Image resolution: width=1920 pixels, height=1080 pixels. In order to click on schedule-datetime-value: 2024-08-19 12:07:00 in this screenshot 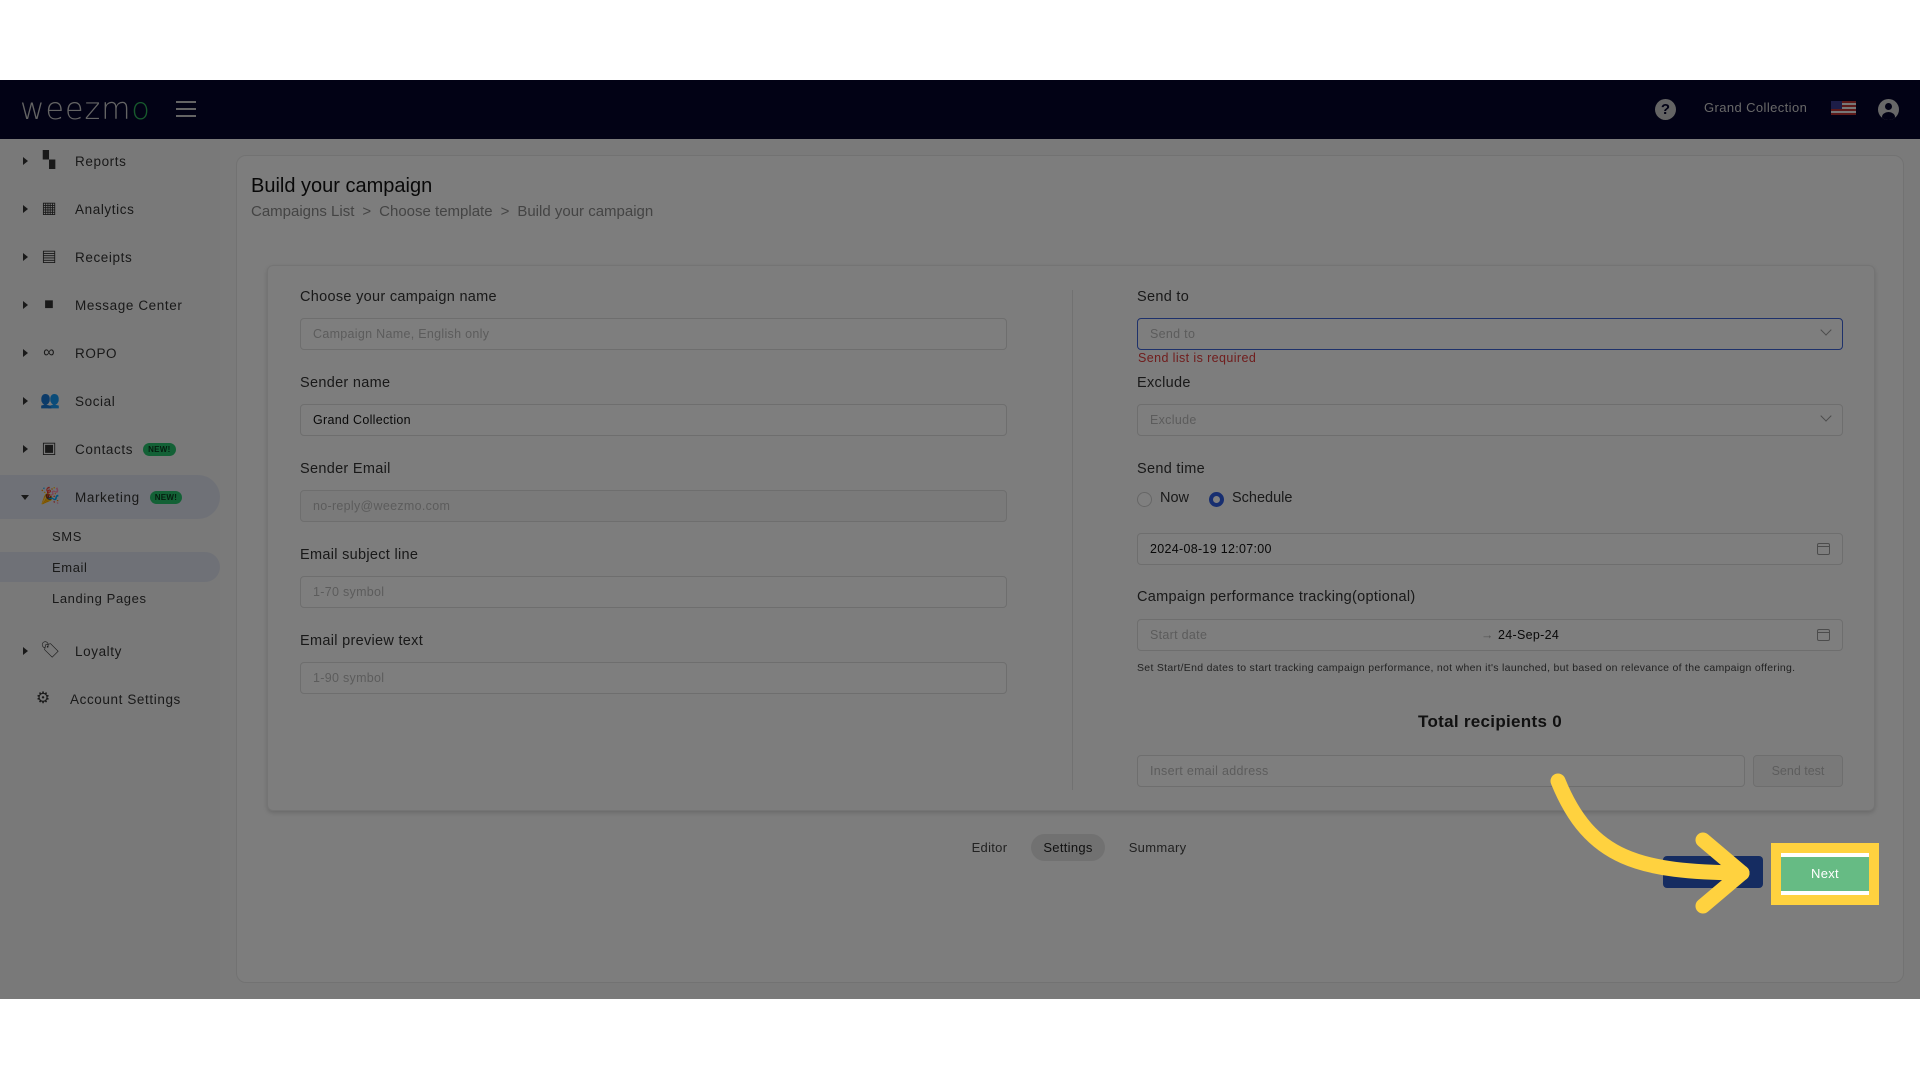, I will do `click(1211, 549)`.